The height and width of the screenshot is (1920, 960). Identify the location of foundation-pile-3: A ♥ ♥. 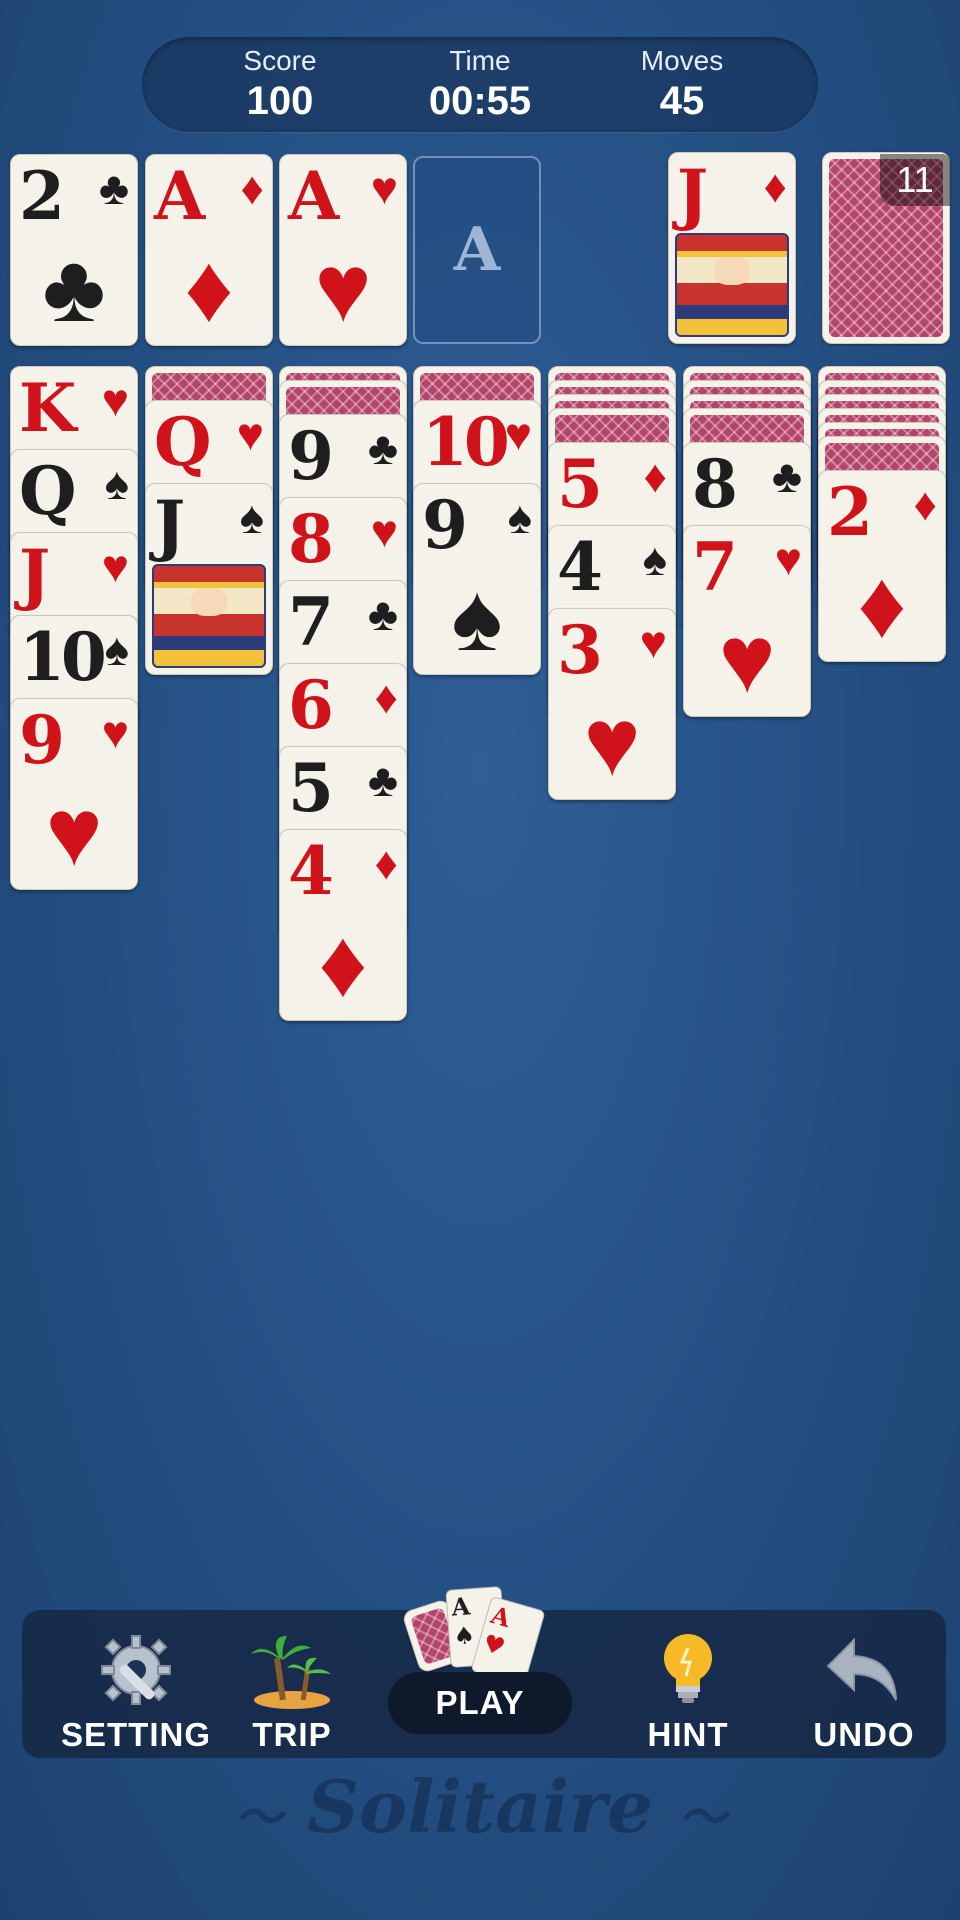
(343, 250).